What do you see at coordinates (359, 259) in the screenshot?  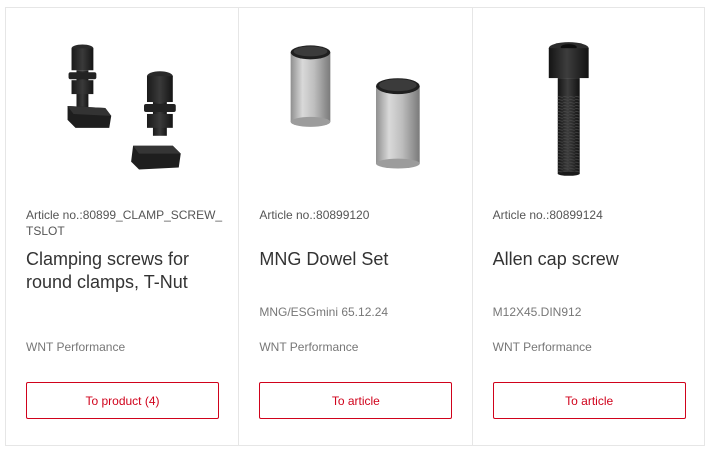 I see `product-title: MNG Dowel Set` at bounding box center [359, 259].